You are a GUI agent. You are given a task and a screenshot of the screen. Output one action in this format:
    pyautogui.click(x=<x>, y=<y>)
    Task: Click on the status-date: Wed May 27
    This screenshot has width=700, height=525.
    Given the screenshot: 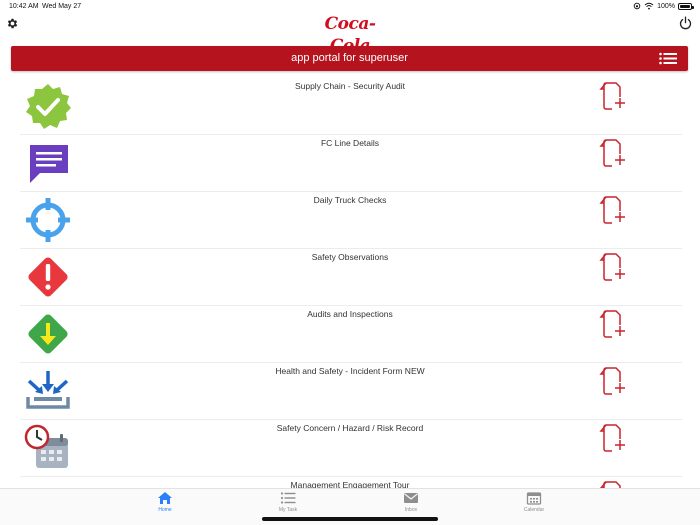 What is the action you would take?
    pyautogui.click(x=62, y=6)
    